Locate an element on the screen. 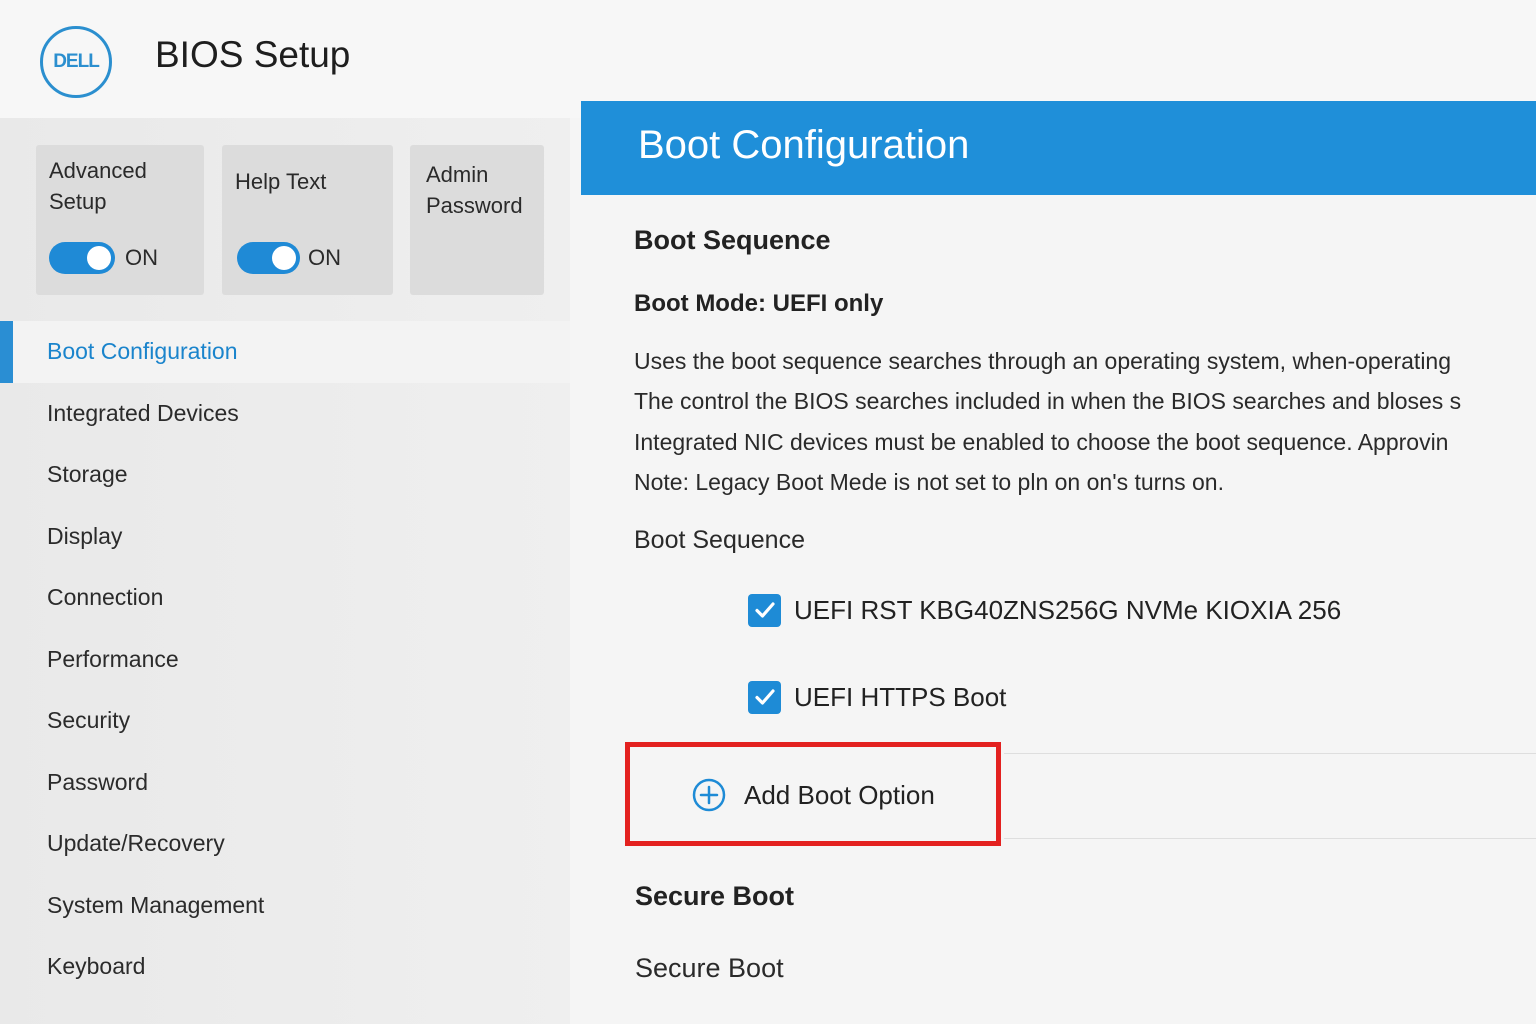  dell-logo: DELL is located at coordinates (76, 62).